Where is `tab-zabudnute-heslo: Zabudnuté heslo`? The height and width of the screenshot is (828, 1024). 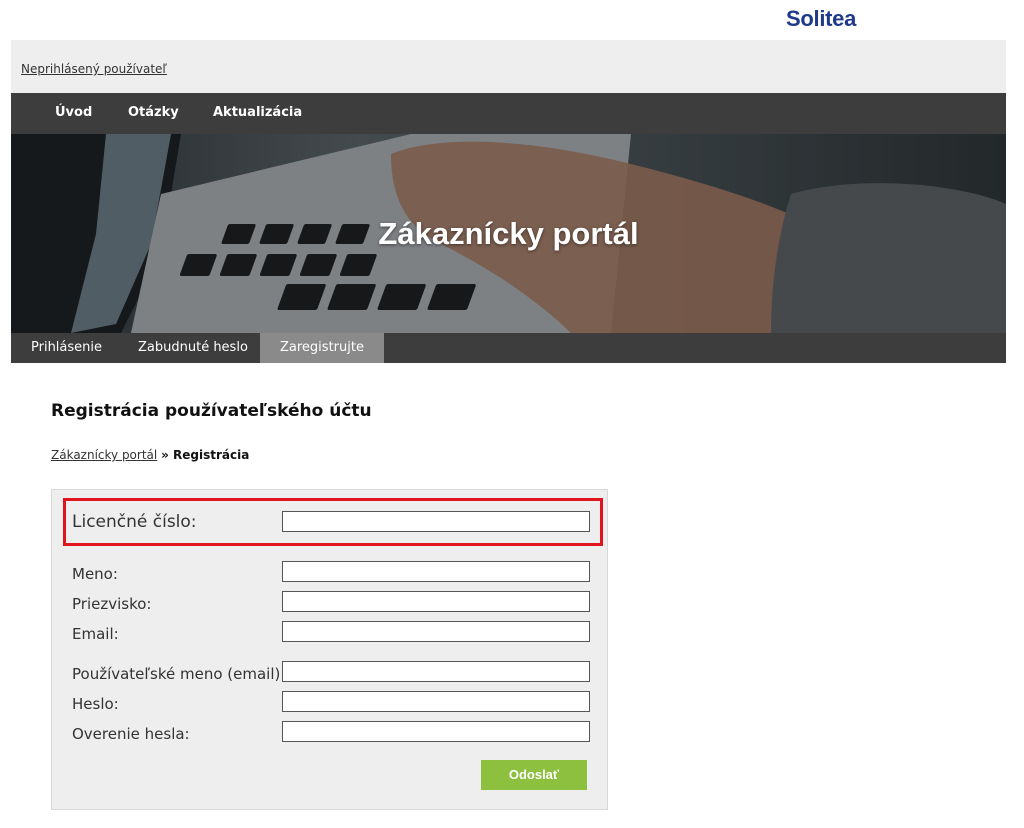 tab-zabudnute-heslo: Zabudnuté heslo is located at coordinates (193, 348).